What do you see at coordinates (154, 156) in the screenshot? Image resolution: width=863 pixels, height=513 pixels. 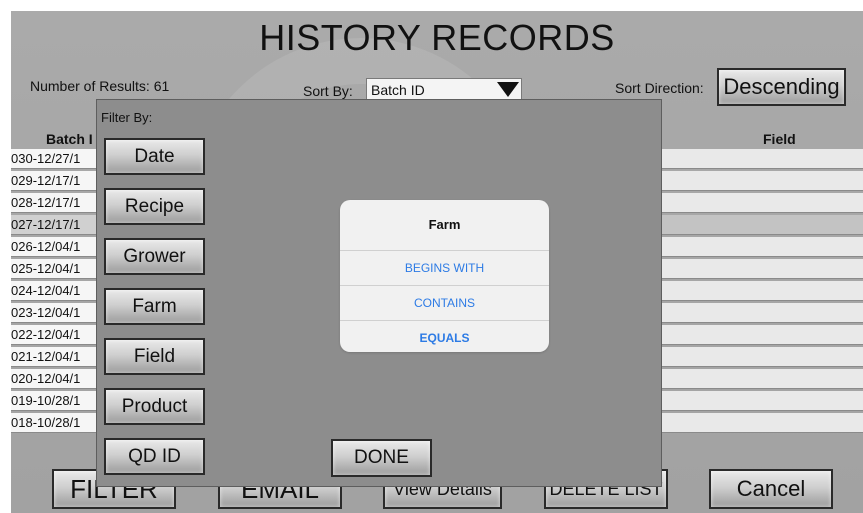 I see `filter-date-button: Date` at bounding box center [154, 156].